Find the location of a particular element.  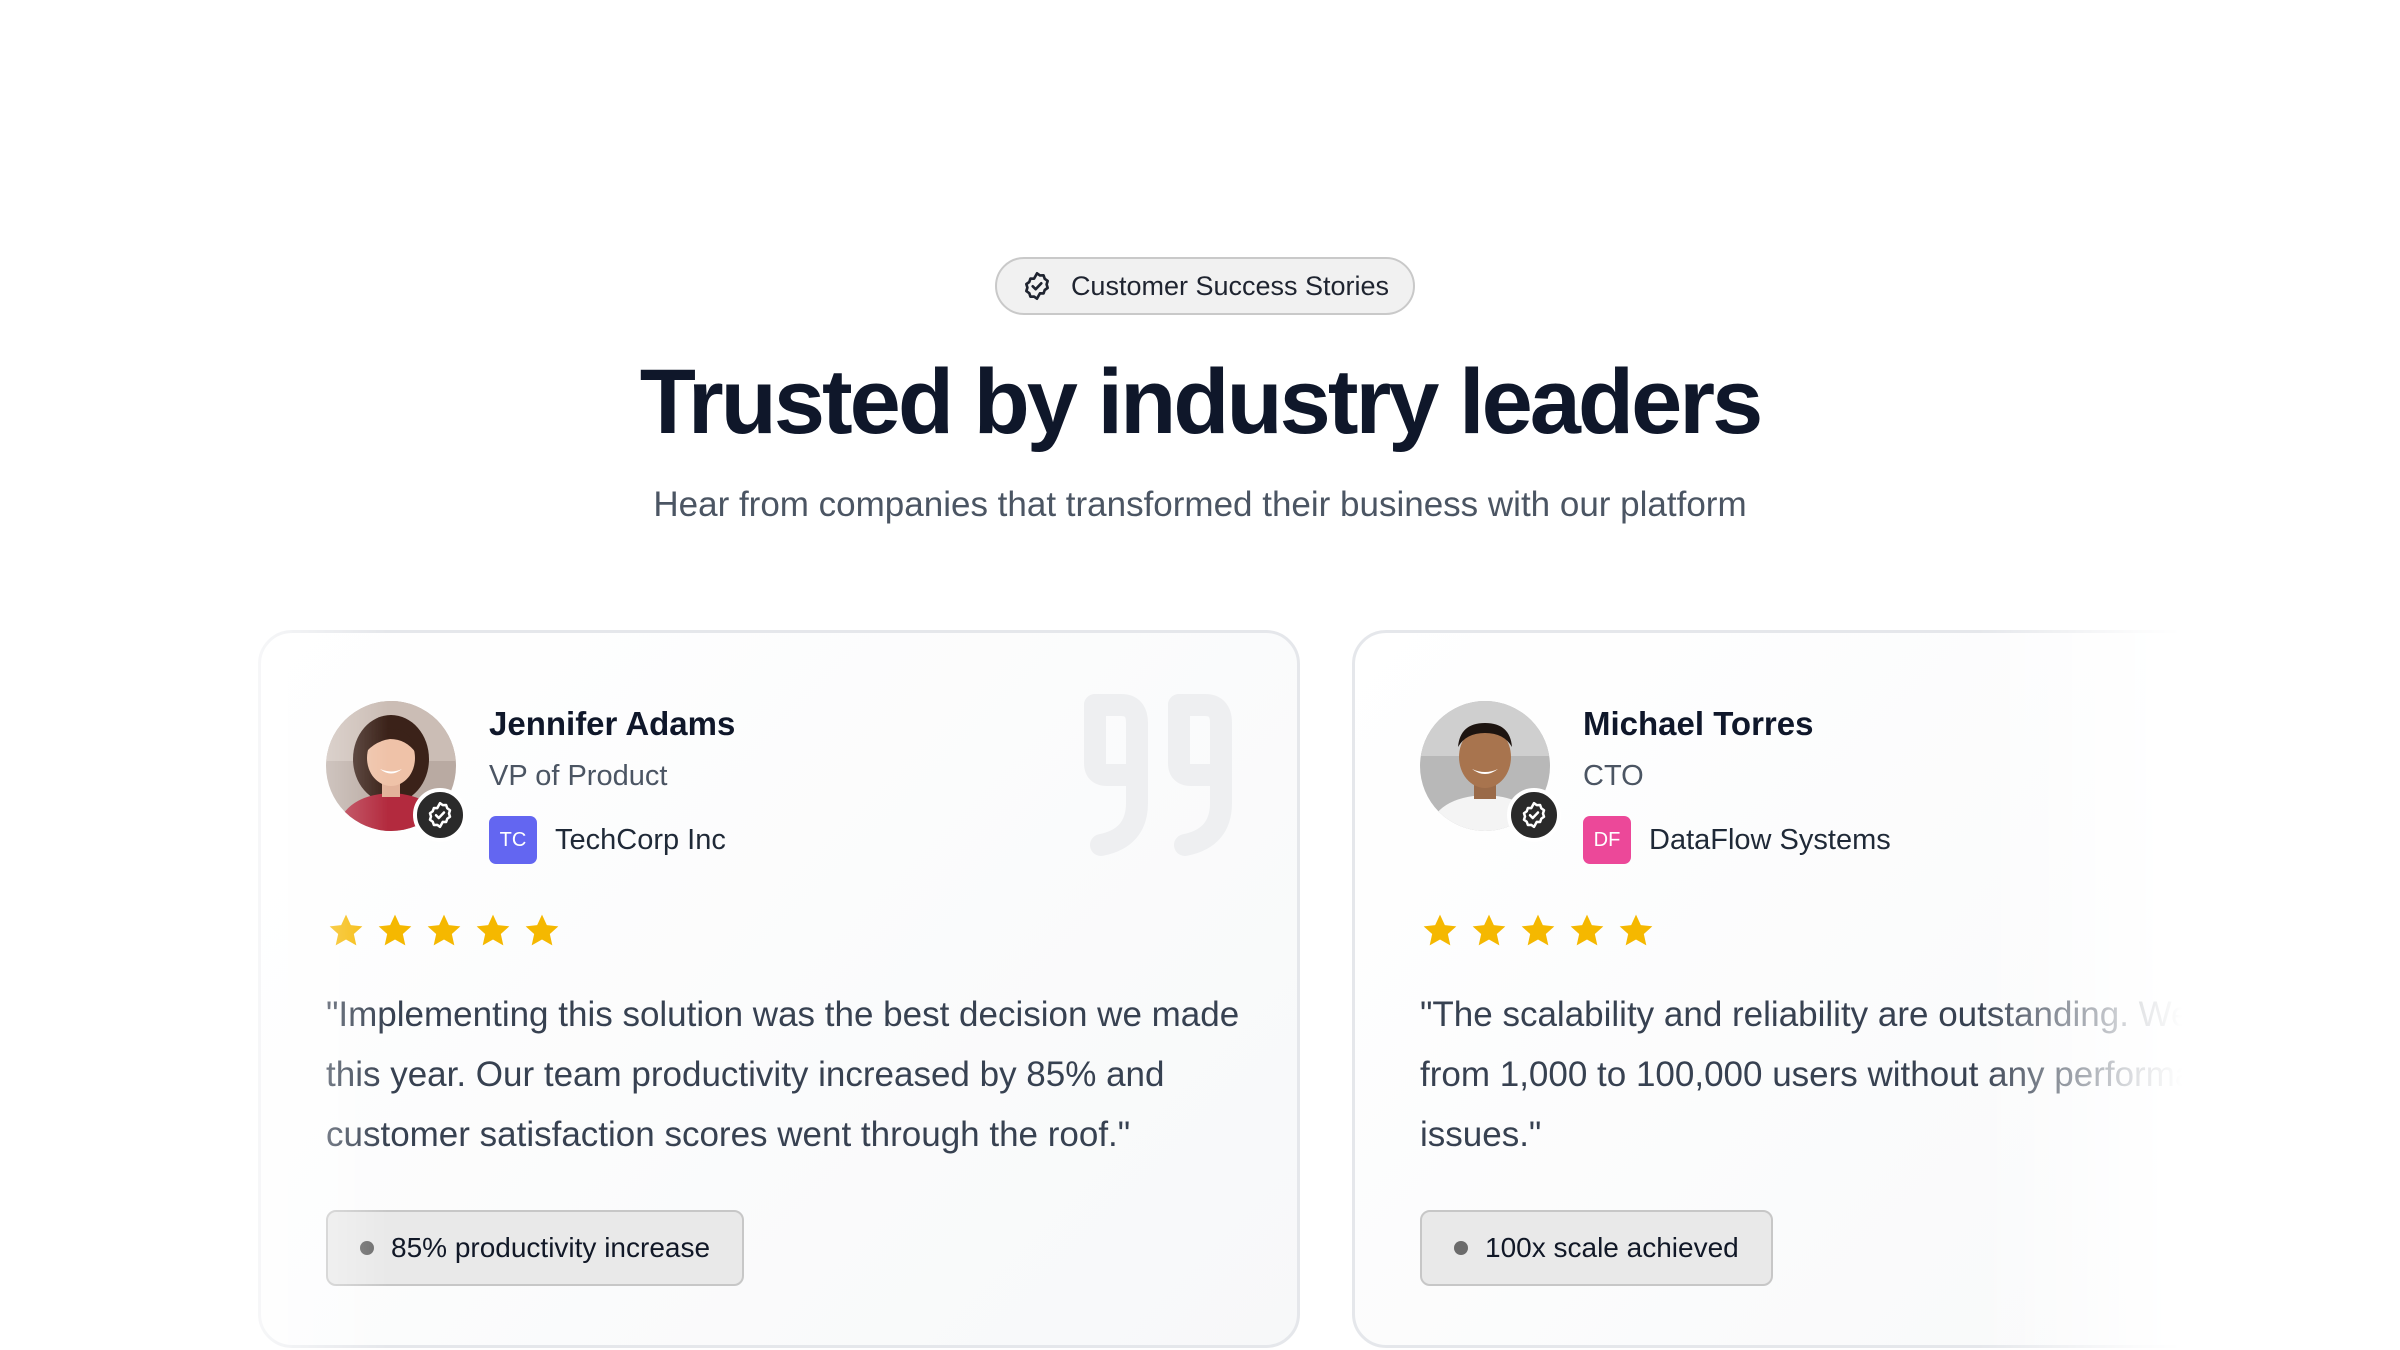

section-badge: Customer Success Stories is located at coordinates (1205, 286).